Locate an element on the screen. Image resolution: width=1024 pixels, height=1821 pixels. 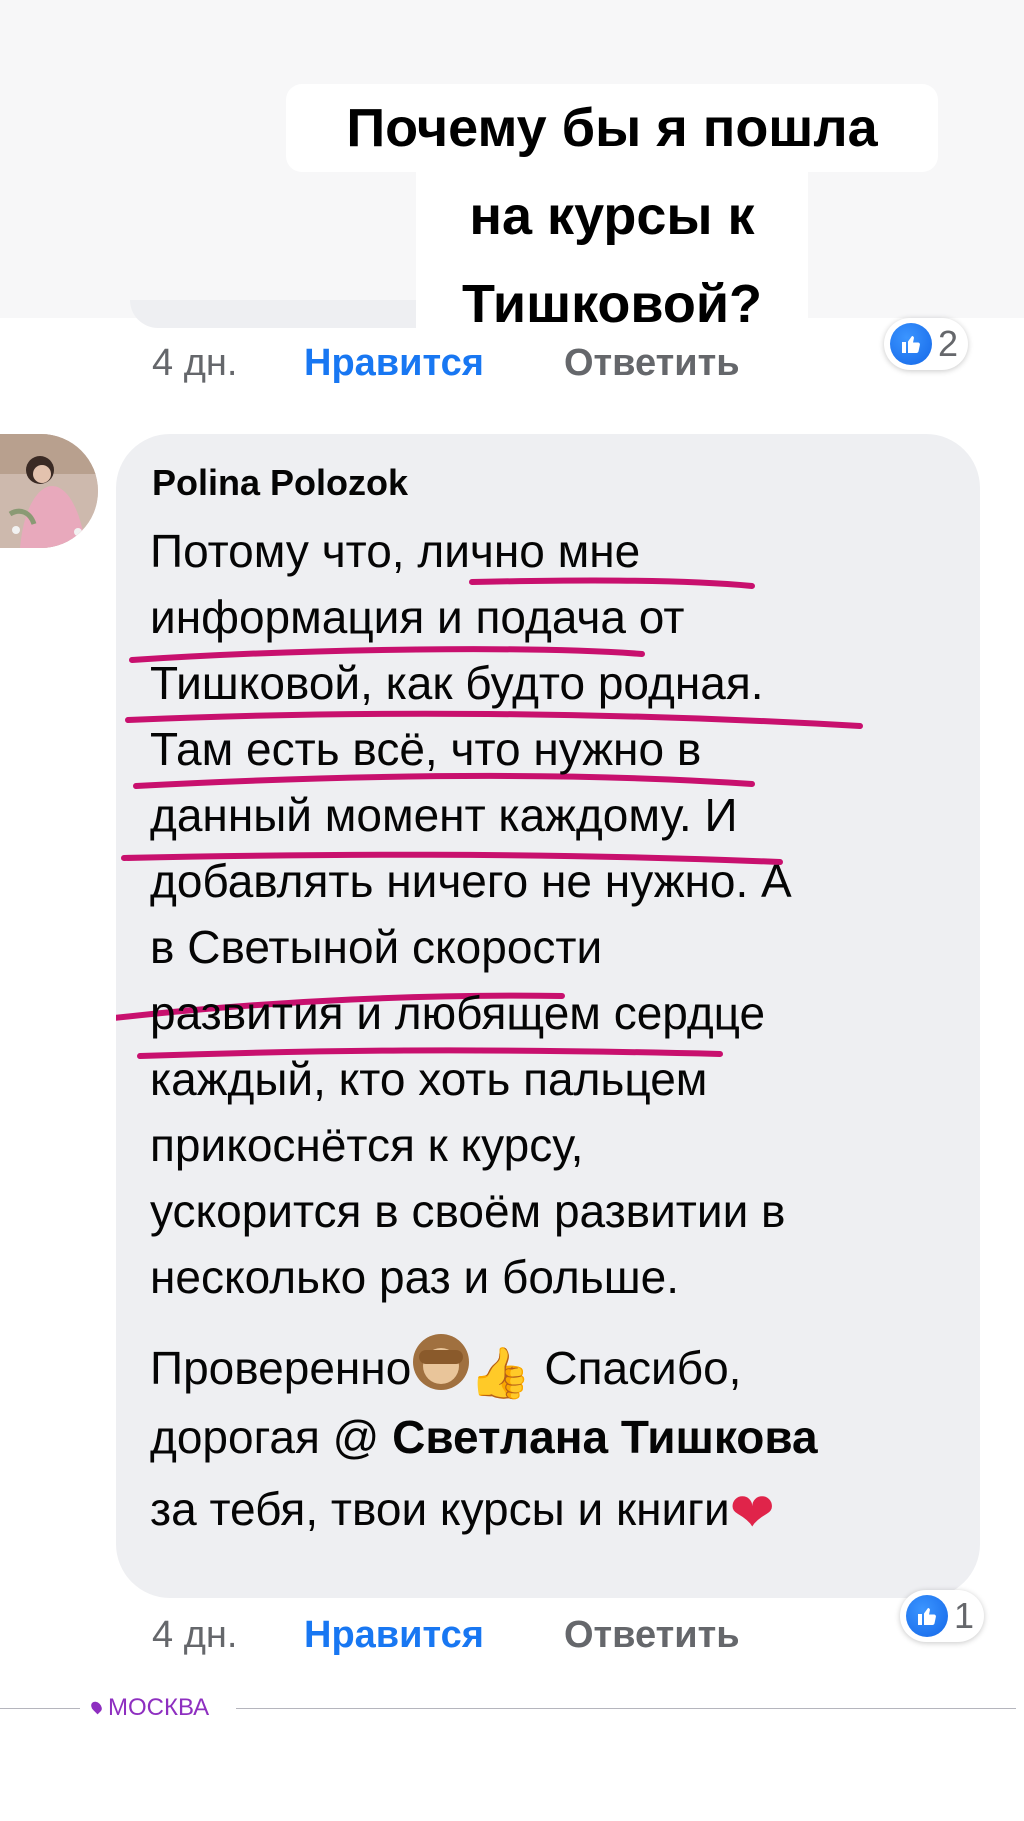
mention-link: Светлана Тишкова is located at coordinates (604, 1437).